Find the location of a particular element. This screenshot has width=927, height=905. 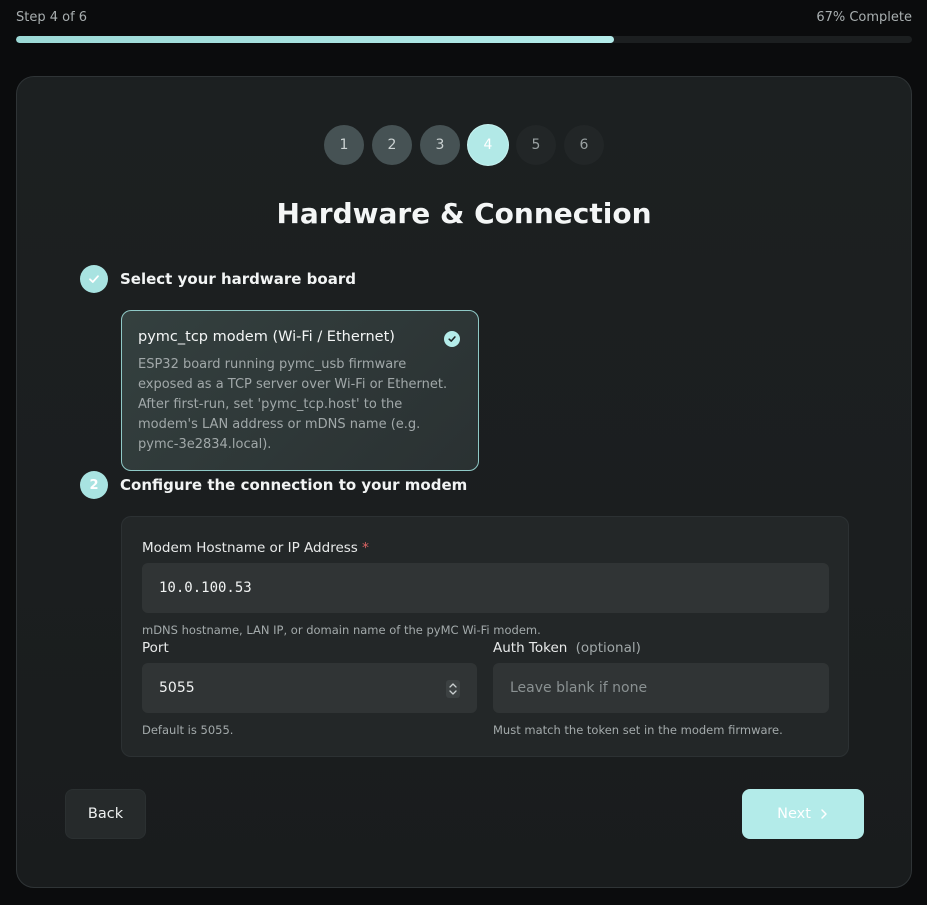

port-input: 5055 is located at coordinates (309, 688).